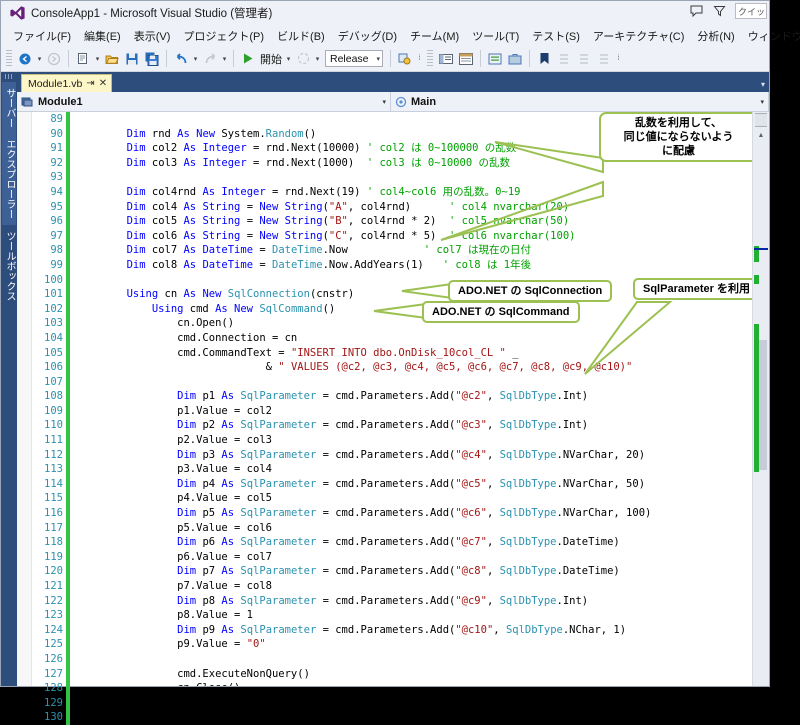 Image resolution: width=800 pixels, height=725 pixels. What do you see at coordinates (56, 206) in the screenshot?
I see `line-number: 95` at bounding box center [56, 206].